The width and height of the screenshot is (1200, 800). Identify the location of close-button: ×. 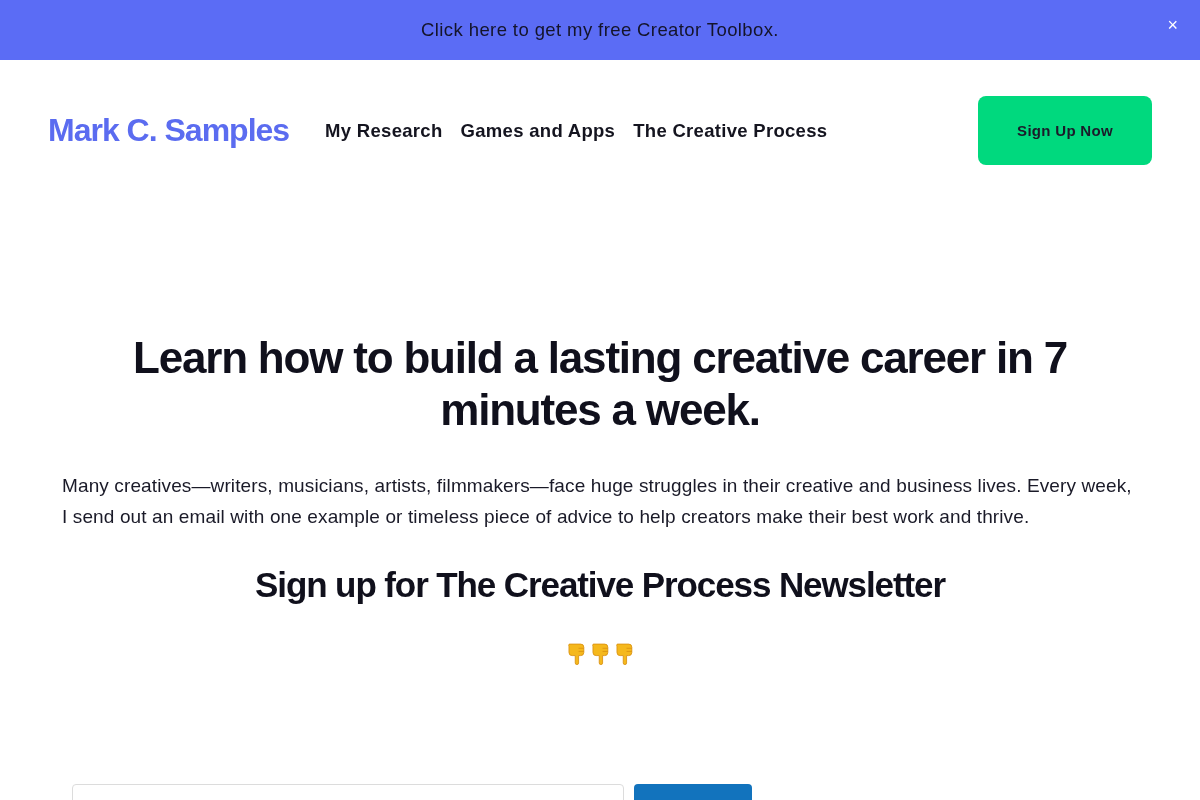
(1172, 25).